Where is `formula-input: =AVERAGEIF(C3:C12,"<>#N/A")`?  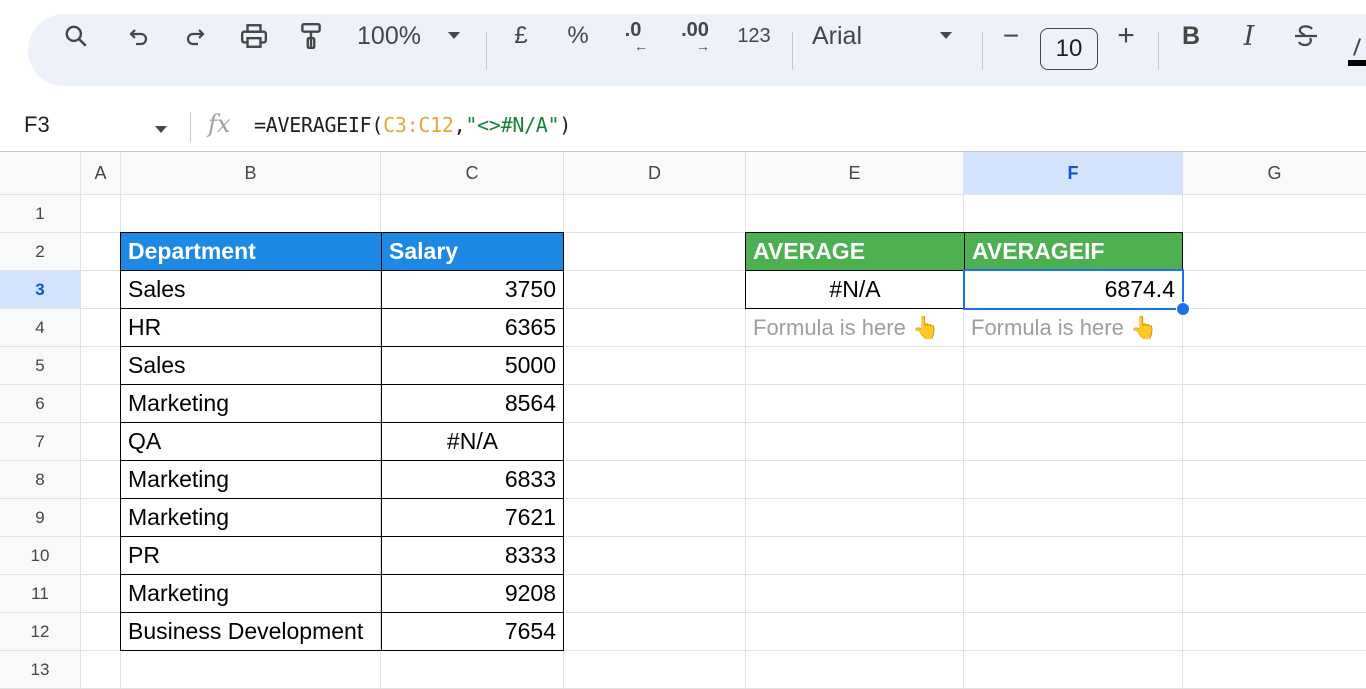
formula-input: =AVERAGEIF(C3:C12,"<>#N/A") is located at coordinates (412, 125).